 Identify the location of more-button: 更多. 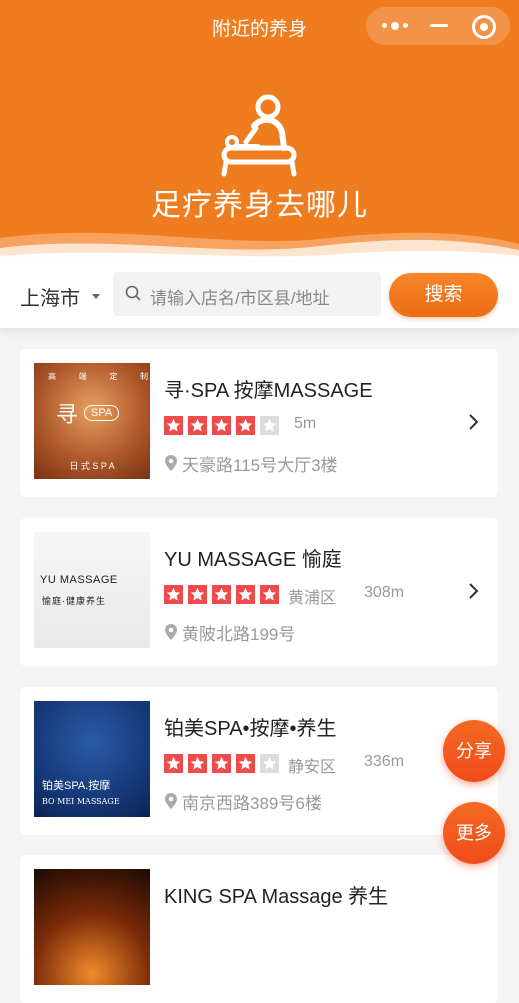
(474, 833).